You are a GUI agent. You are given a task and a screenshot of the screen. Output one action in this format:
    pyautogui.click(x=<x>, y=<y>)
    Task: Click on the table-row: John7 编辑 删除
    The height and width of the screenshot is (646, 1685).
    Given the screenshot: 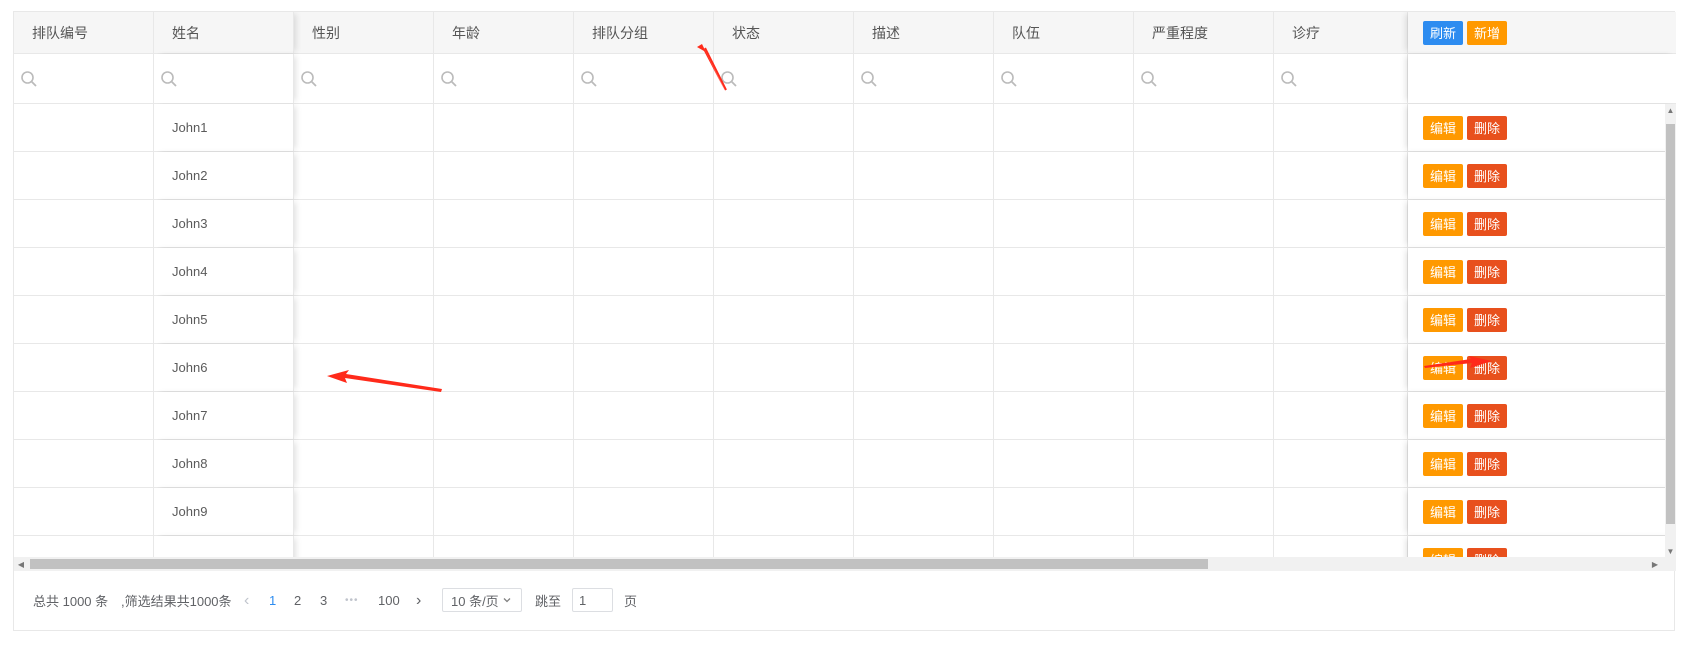 What is the action you would take?
    pyautogui.click(x=845, y=416)
    